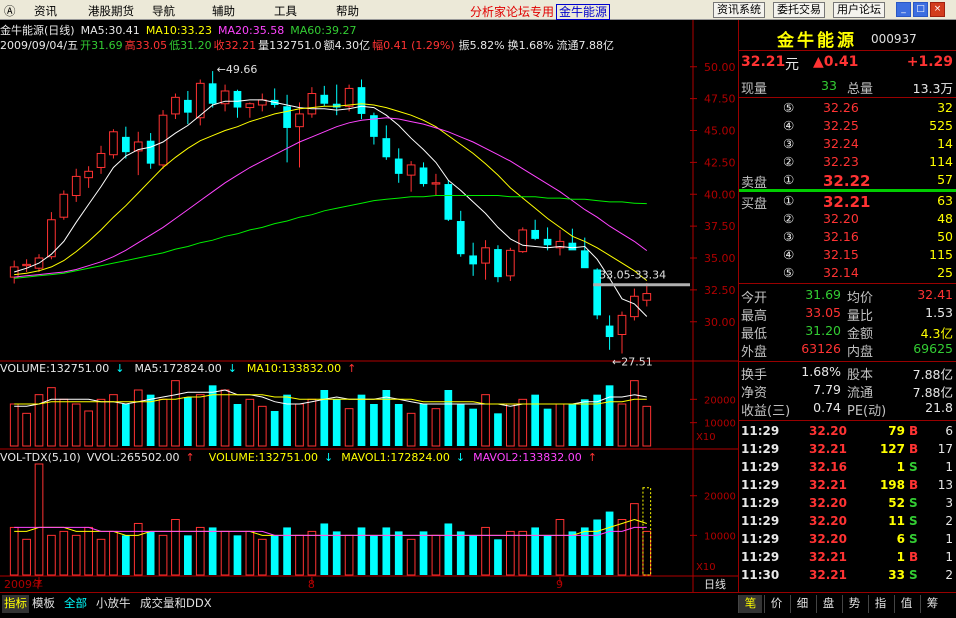 The height and width of the screenshot is (618, 956). What do you see at coordinates (176, 604) in the screenshot?
I see `tab-volume-ddx: 成交量和DDX` at bounding box center [176, 604].